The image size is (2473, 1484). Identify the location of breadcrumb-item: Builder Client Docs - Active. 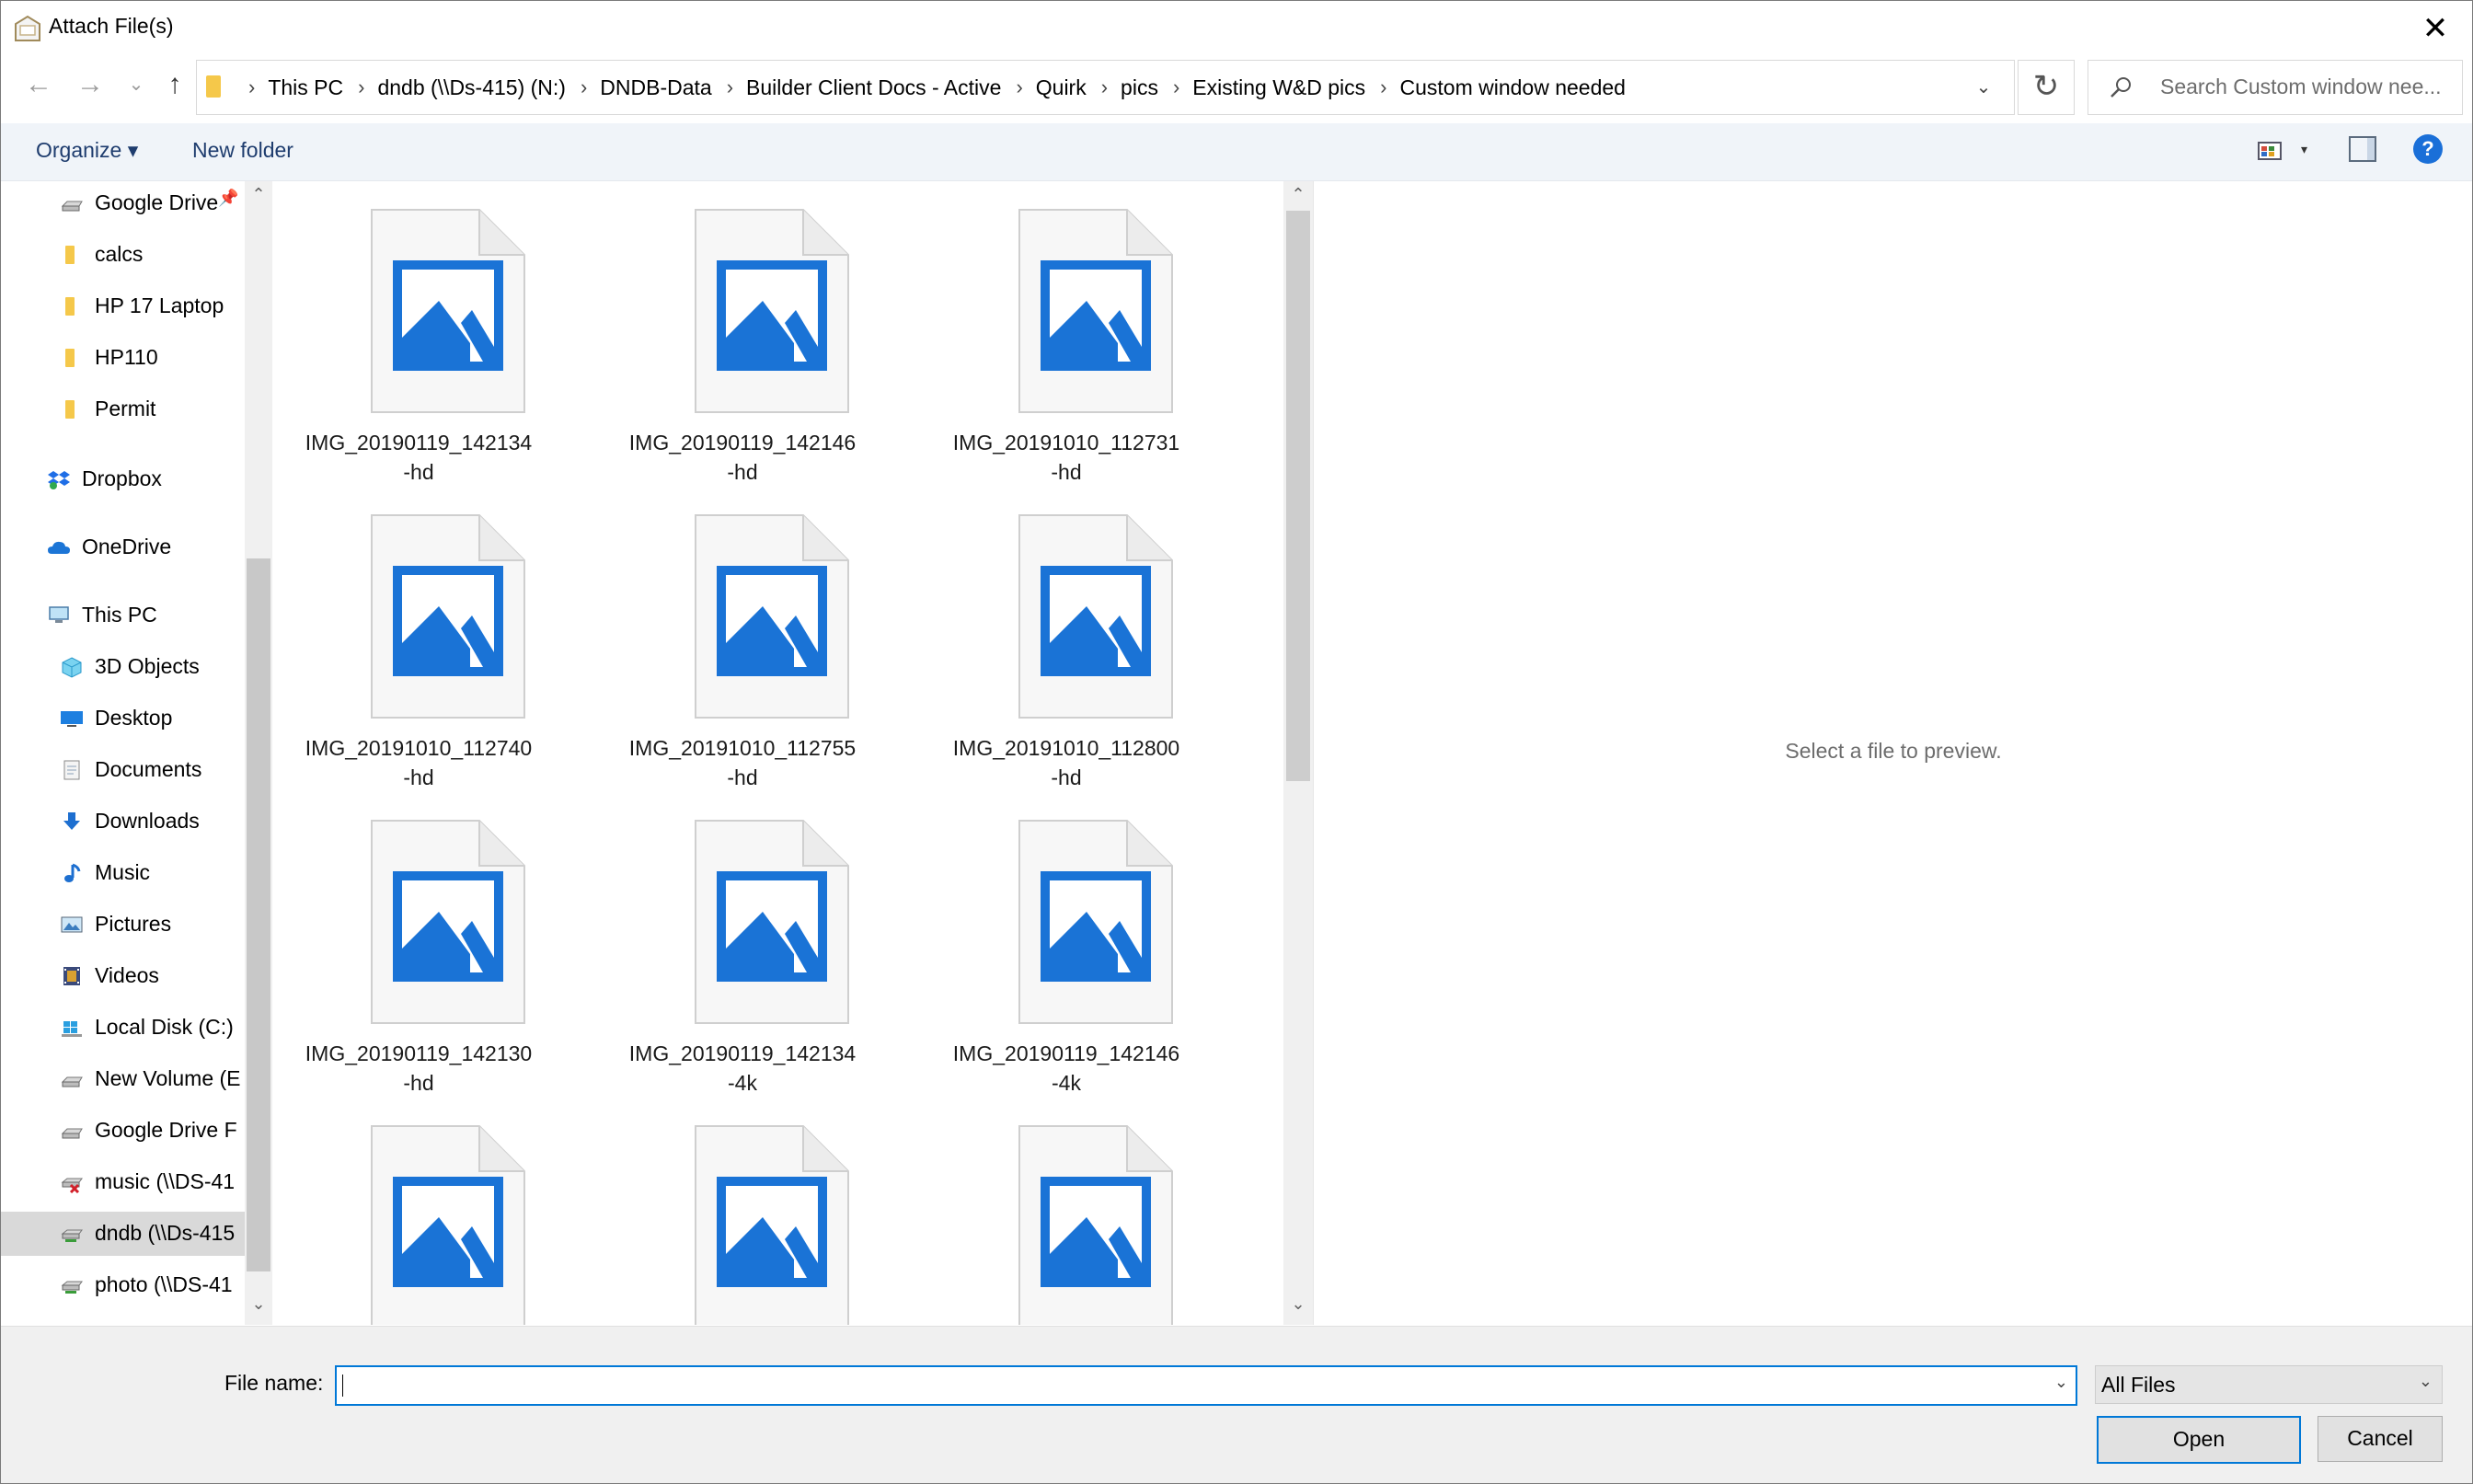
(873, 87).